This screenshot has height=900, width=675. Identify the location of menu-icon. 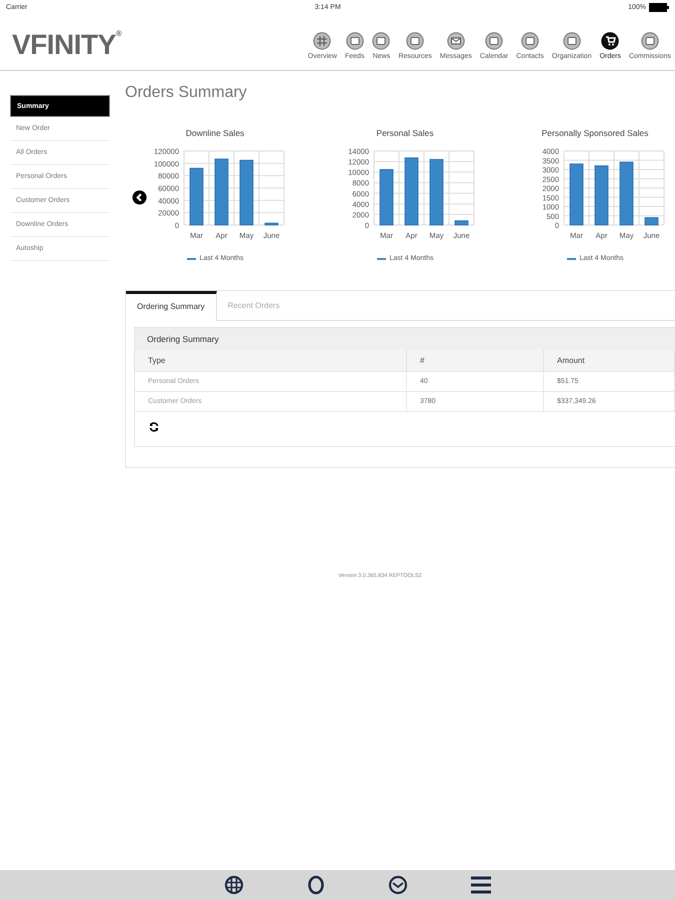
(481, 885).